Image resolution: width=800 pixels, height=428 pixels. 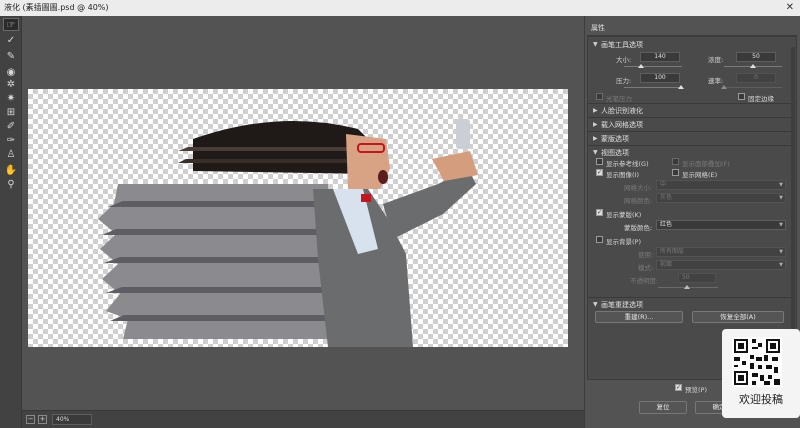 I want to click on use-label: 使用:, so click(x=646, y=255).